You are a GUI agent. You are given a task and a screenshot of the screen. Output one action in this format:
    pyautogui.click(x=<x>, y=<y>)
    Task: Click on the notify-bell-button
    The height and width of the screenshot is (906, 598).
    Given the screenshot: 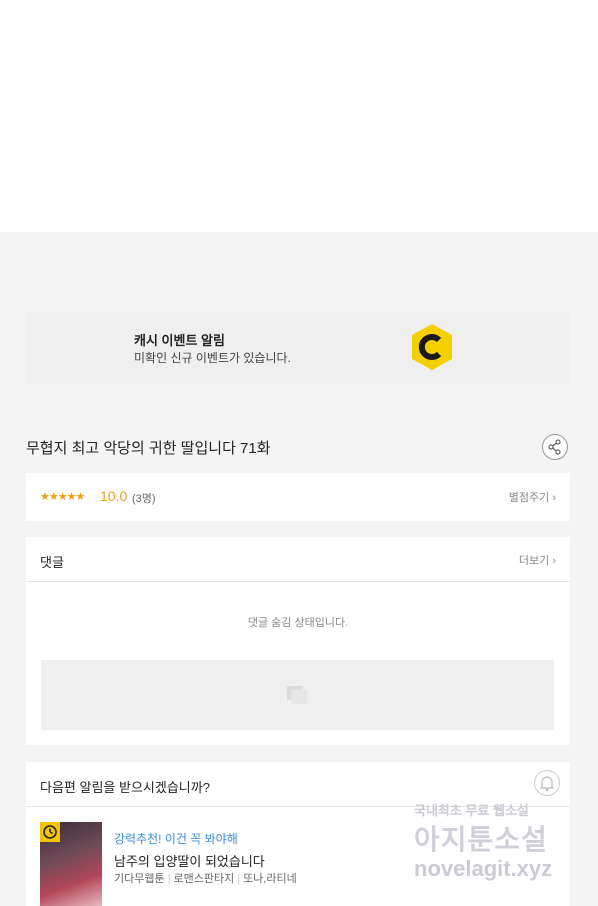 What is the action you would take?
    pyautogui.click(x=547, y=783)
    